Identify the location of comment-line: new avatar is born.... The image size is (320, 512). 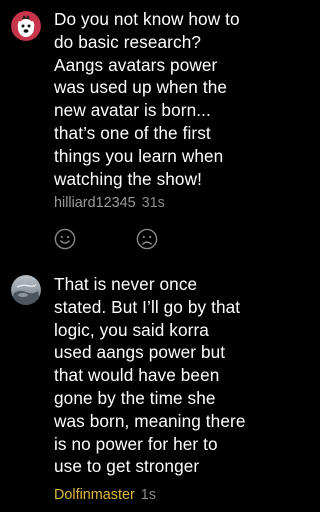
(132, 110).